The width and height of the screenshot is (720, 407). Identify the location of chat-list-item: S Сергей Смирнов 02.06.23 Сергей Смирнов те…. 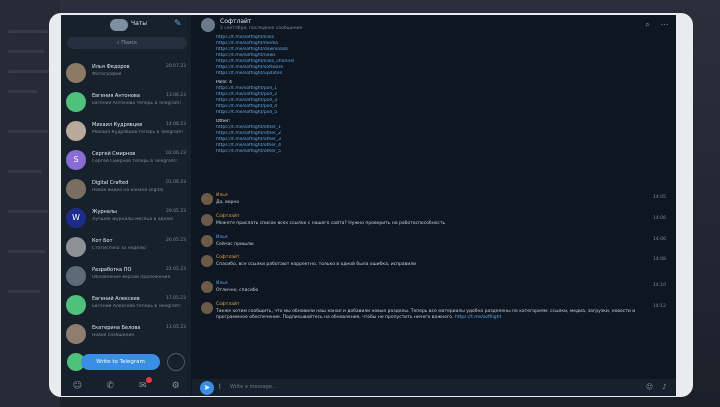
(126, 161).